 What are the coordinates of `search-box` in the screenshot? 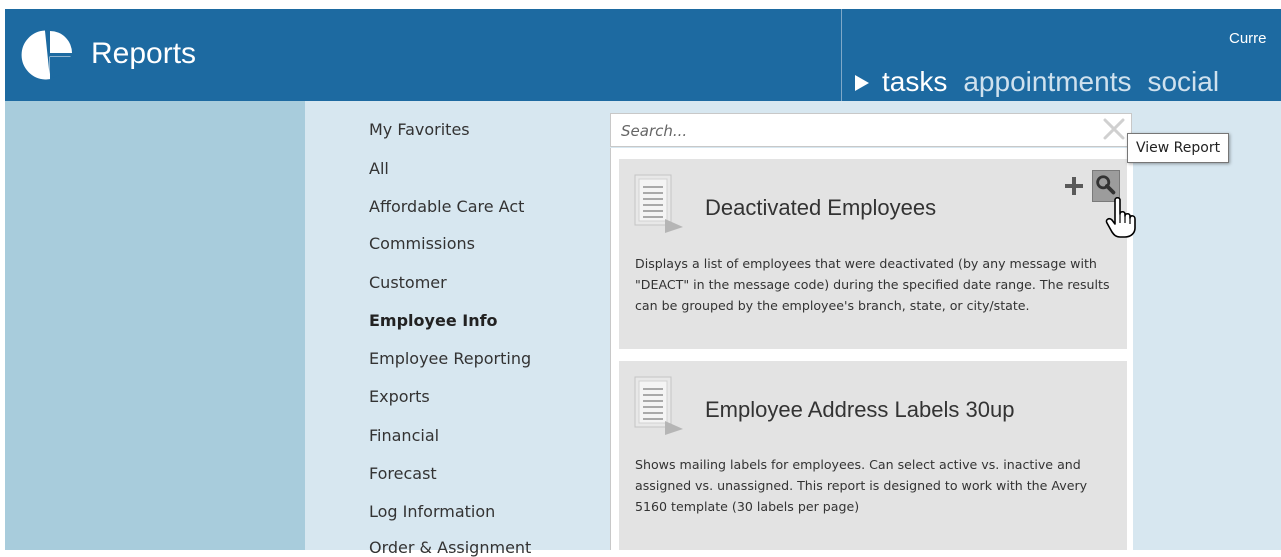 It's located at (871, 130).